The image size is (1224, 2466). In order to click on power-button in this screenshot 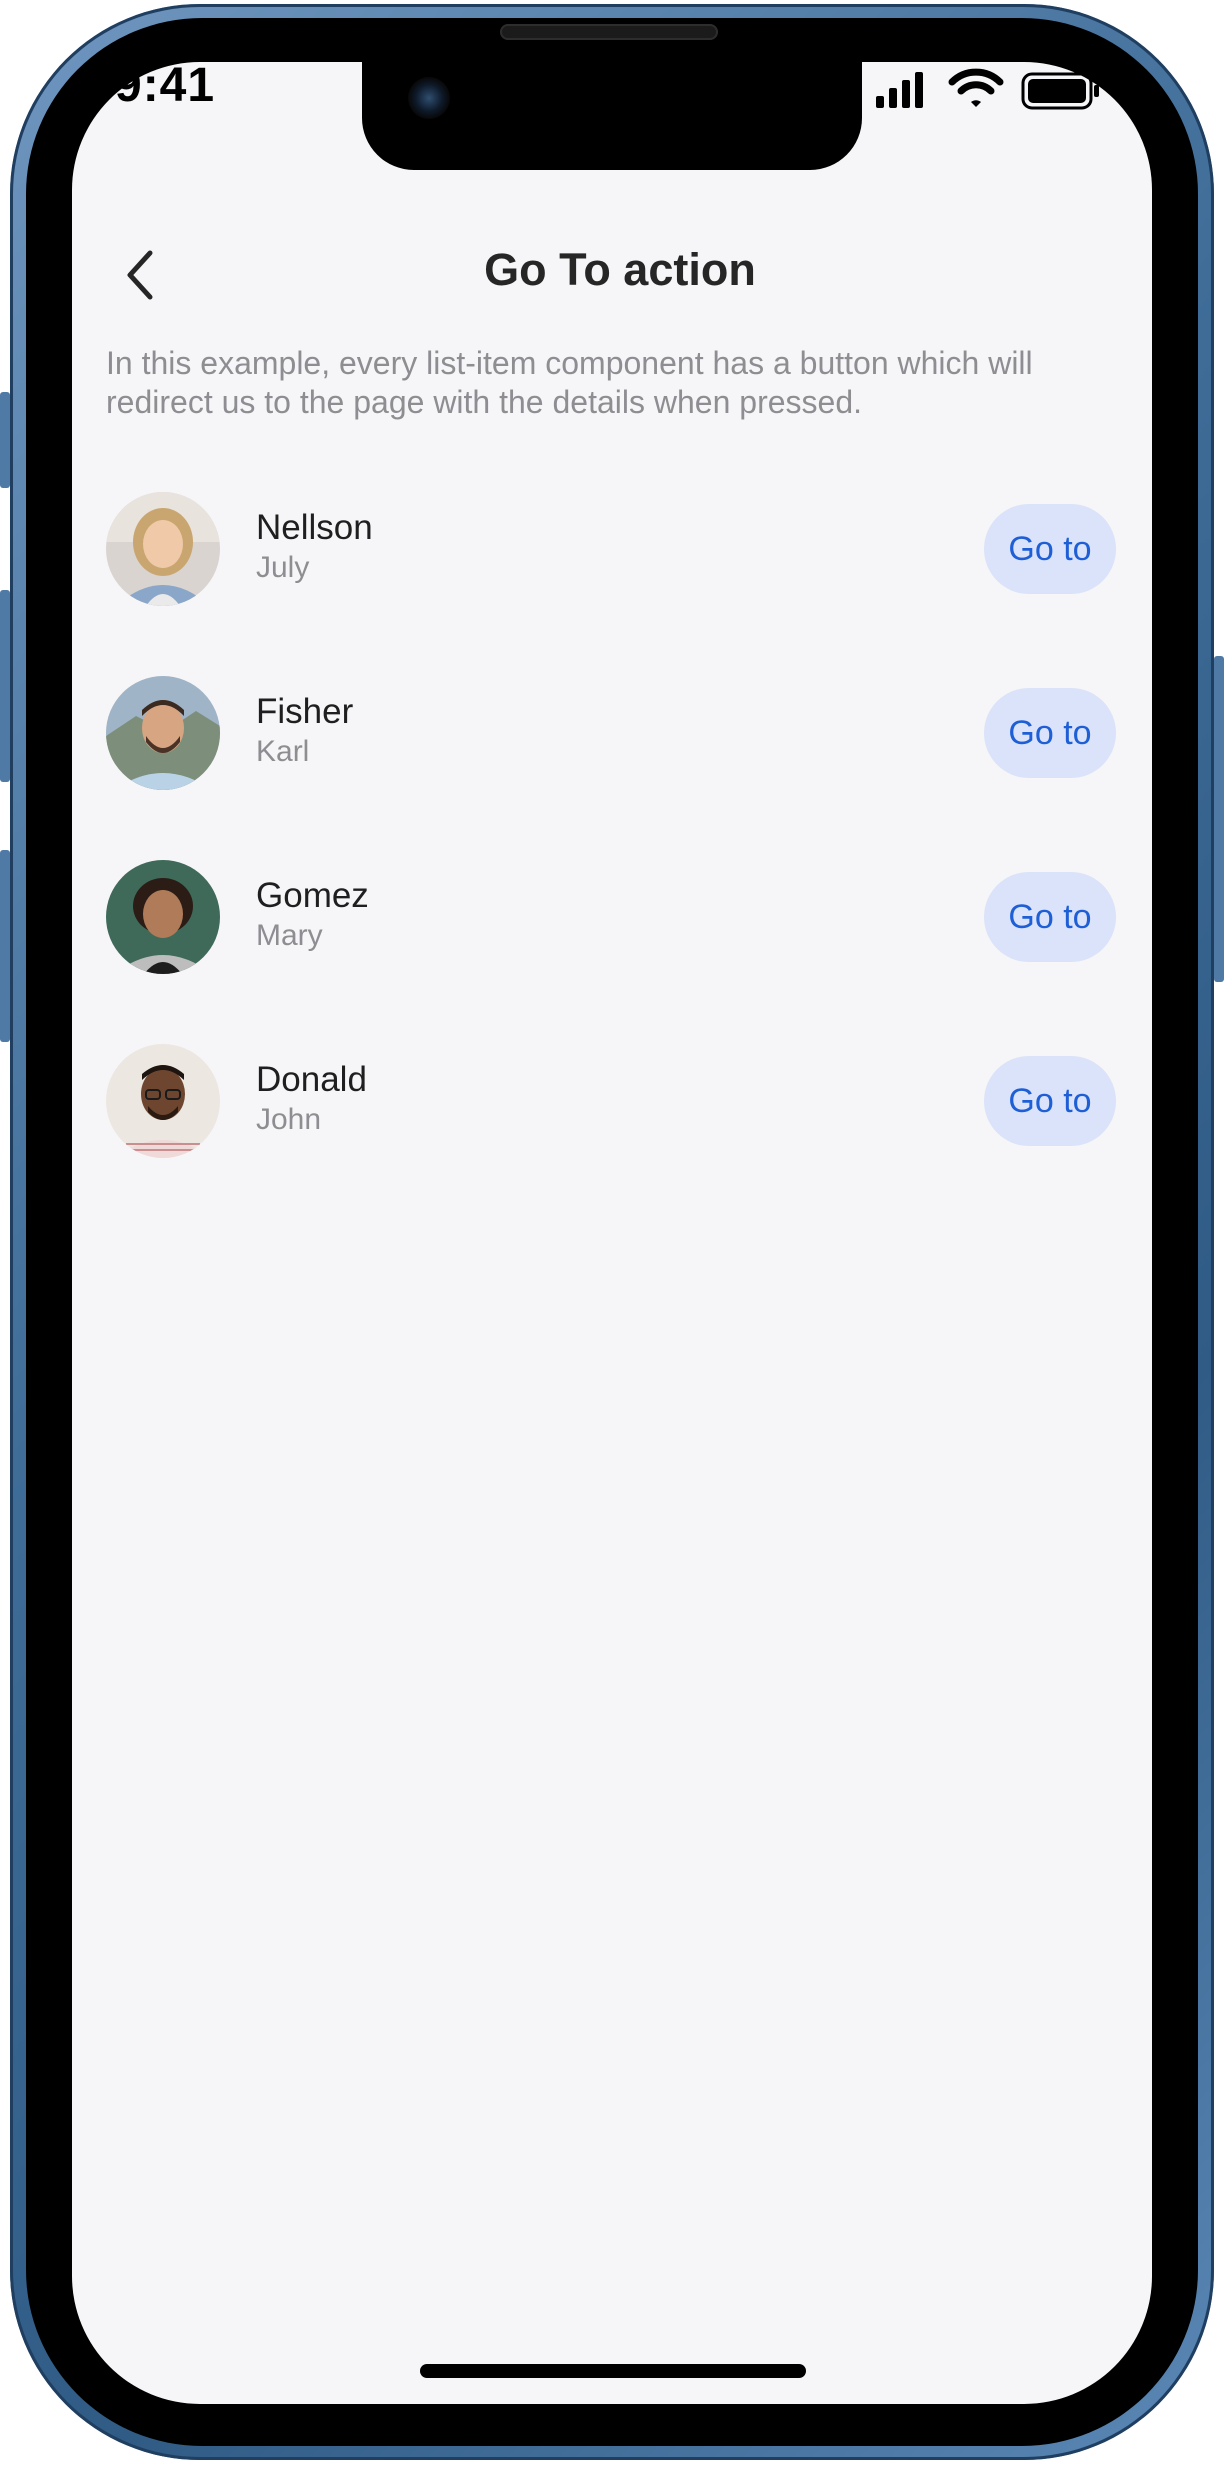, I will do `click(1219, 819)`.